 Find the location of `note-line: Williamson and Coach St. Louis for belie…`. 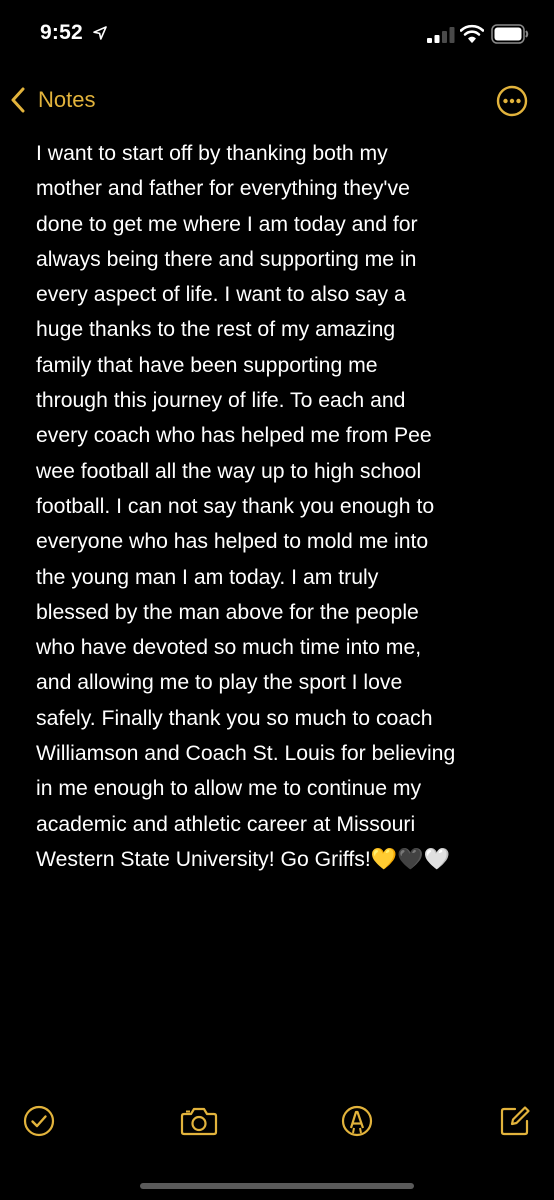

note-line: Williamson and Coach St. Louis for belie… is located at coordinates (246, 754).